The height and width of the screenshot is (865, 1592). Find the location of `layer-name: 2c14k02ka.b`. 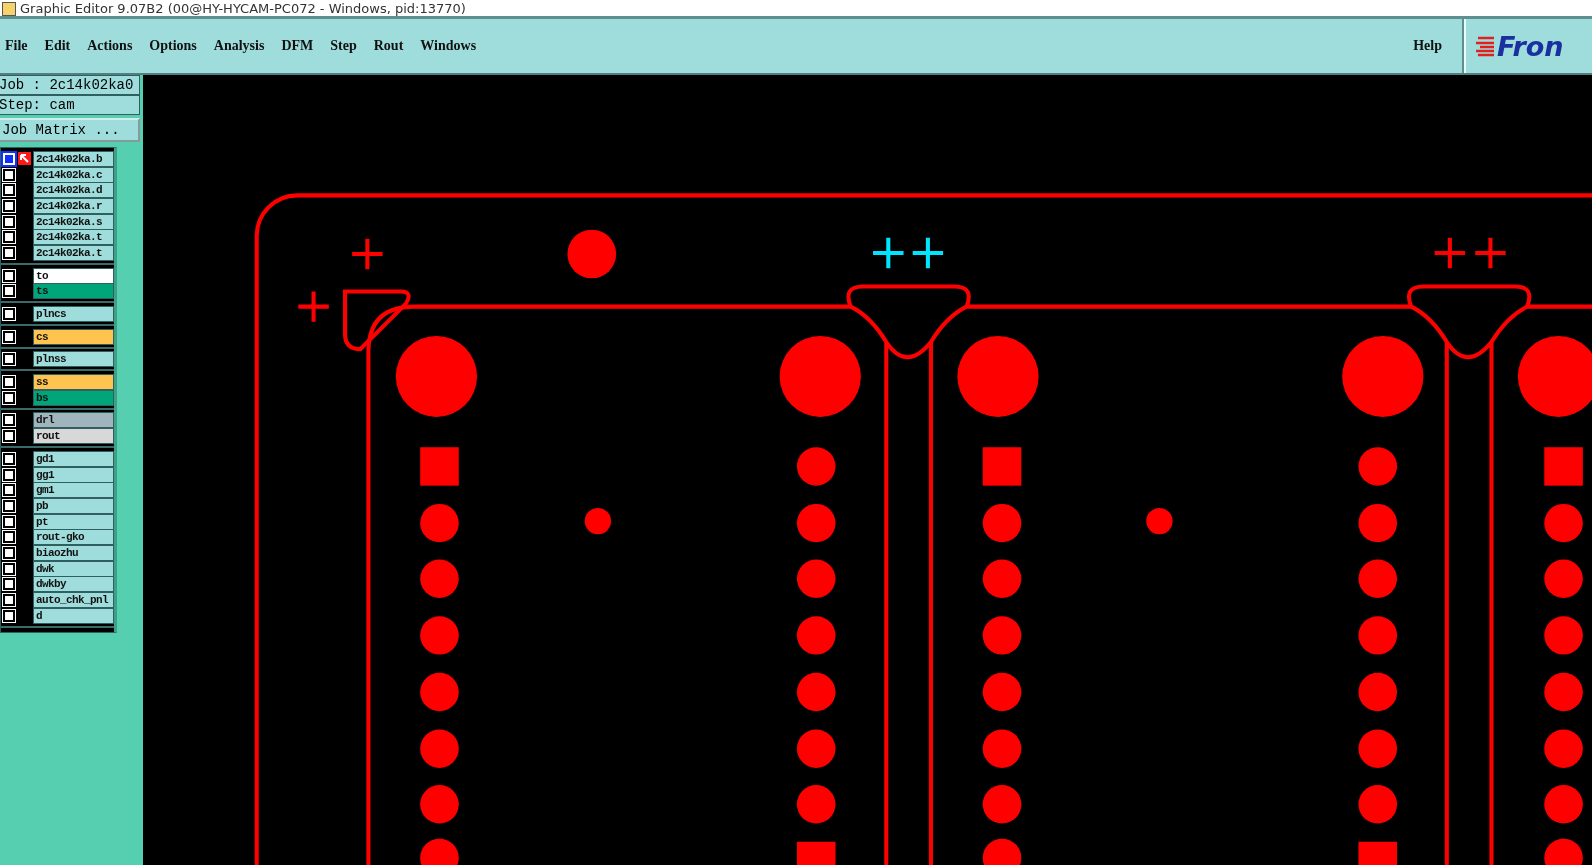

layer-name: 2c14k02ka.b is located at coordinates (73, 158).